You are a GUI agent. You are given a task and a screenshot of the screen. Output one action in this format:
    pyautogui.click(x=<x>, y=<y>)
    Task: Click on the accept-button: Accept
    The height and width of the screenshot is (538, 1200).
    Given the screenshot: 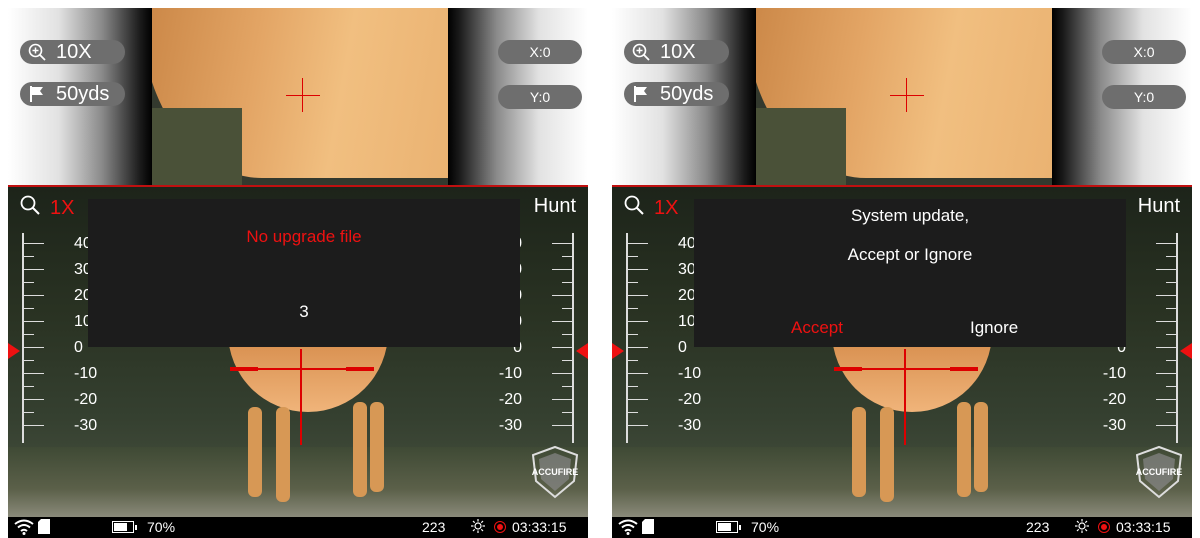 What is the action you would take?
    pyautogui.click(x=817, y=328)
    